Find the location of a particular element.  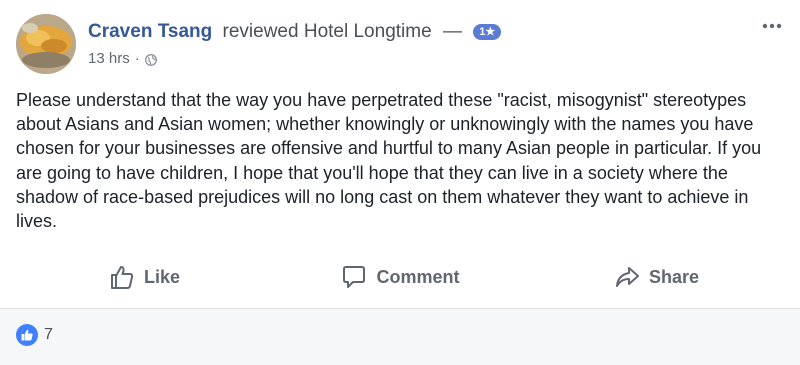

review-action-text: reviewed is located at coordinates (260, 31).